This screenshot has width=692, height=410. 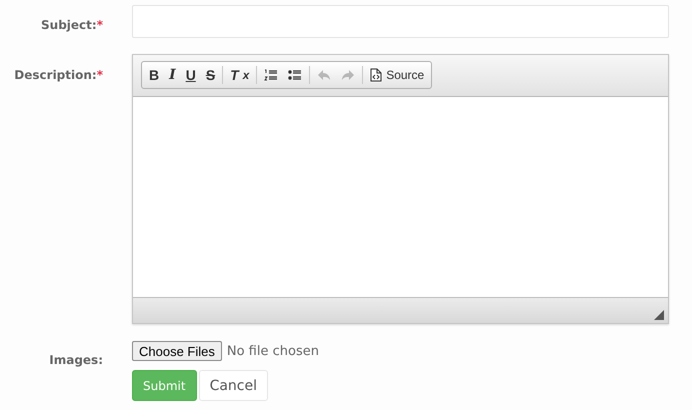 I want to click on redo-icon, so click(x=348, y=75).